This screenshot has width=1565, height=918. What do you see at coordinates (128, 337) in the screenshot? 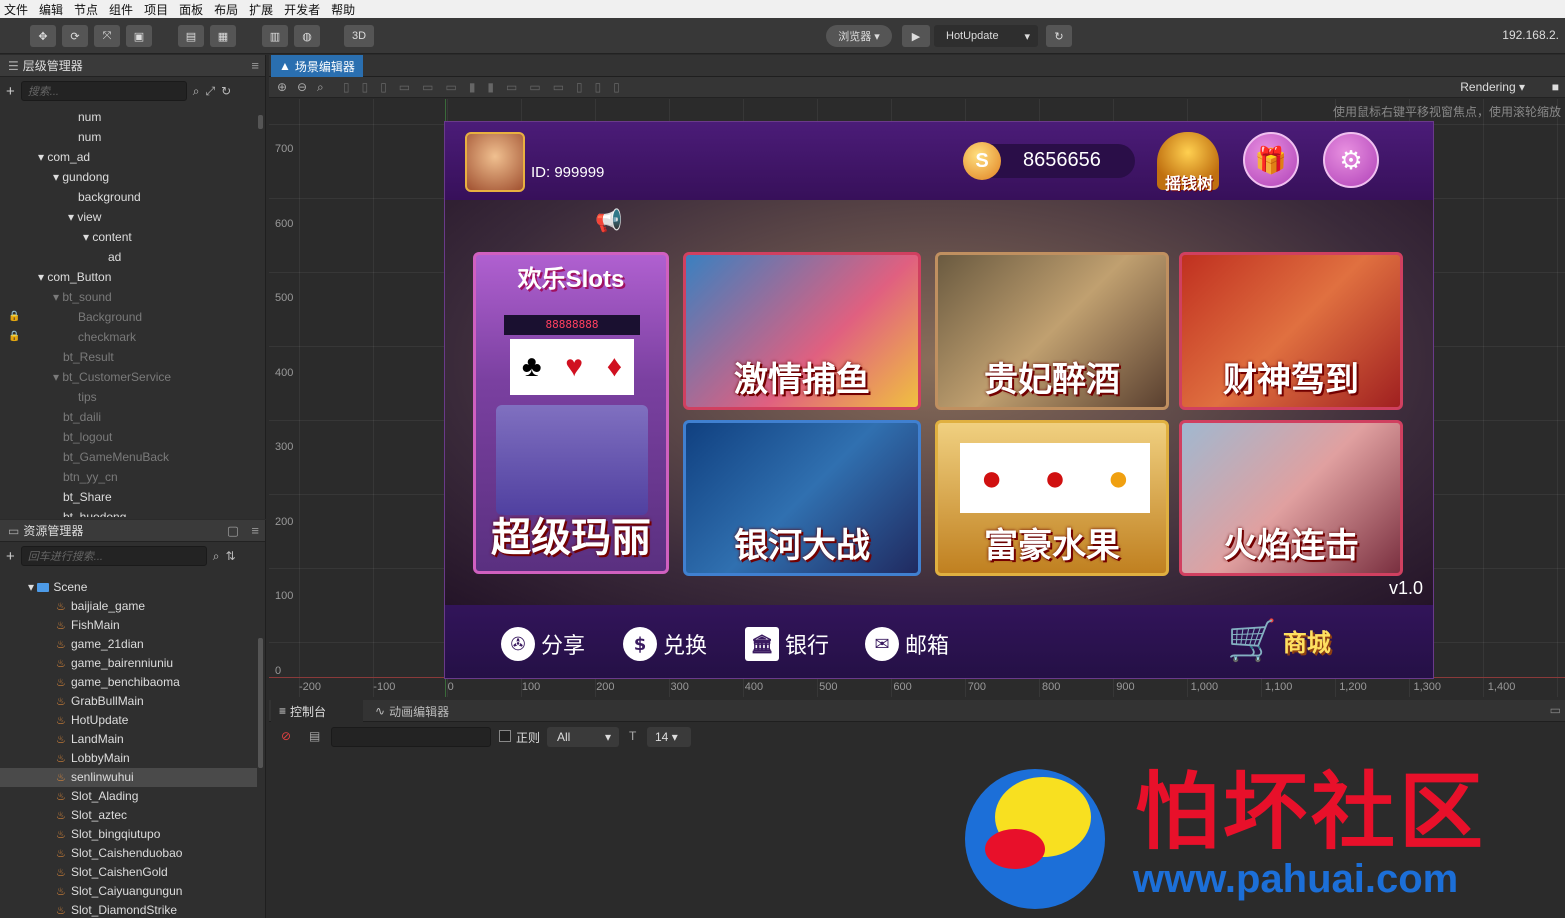
I see `tree-node: 🔒 checkmark` at bounding box center [128, 337].